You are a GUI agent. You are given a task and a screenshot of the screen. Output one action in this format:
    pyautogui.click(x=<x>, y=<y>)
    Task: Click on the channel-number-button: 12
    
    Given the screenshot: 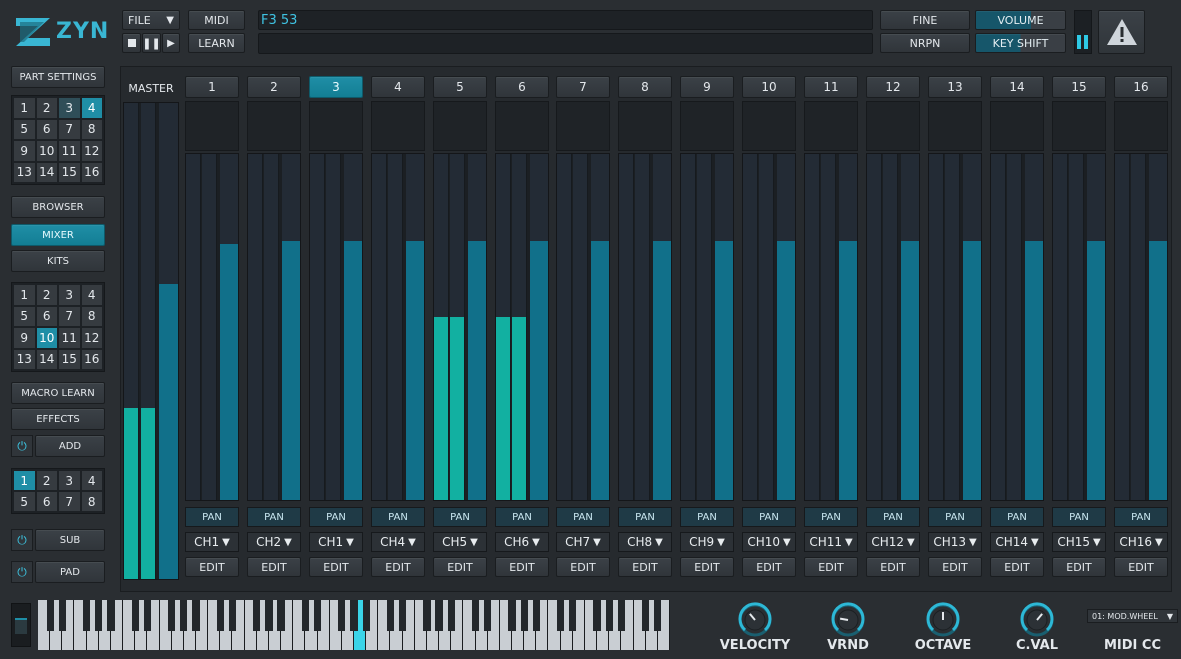 What is the action you would take?
    pyautogui.click(x=893, y=87)
    